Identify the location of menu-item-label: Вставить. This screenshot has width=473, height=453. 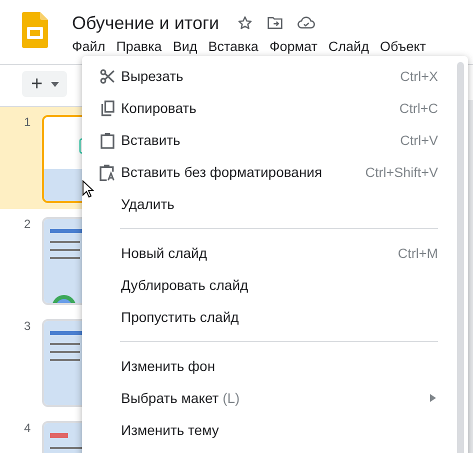
(151, 140).